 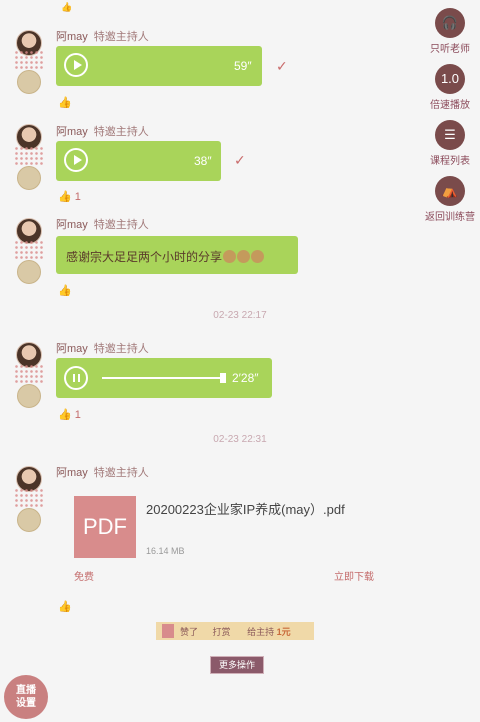 I want to click on progress-handle, so click(x=223, y=378).